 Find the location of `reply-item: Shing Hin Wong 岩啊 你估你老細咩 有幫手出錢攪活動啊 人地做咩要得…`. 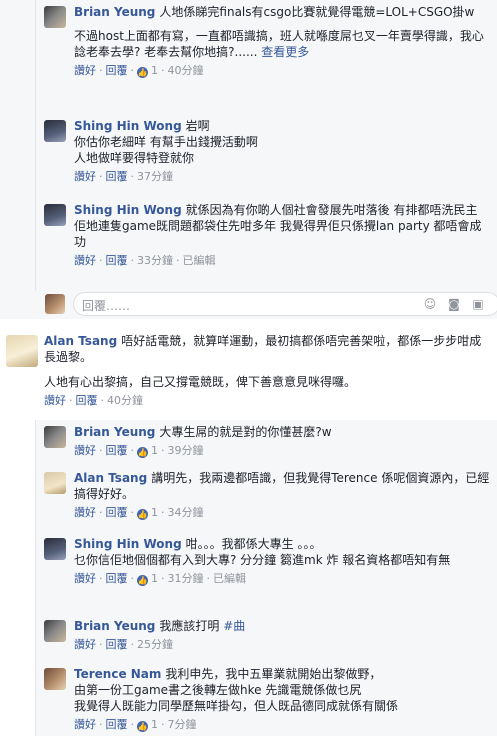

reply-item: Shing Hin Wong 岩啊 你估你老細咩 有幫手出錢攪活動啊 人地做咩要得… is located at coordinates (266, 156).